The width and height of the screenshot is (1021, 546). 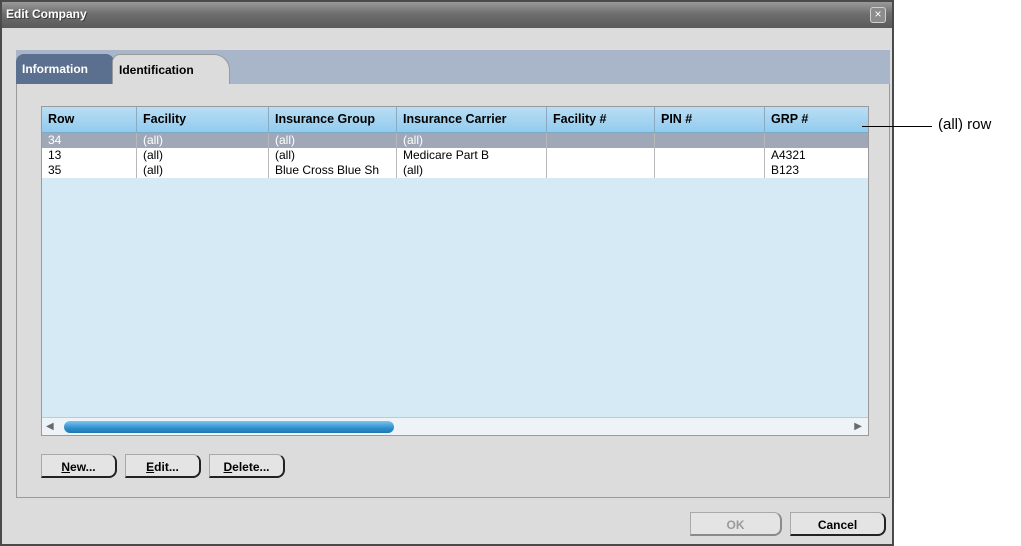 What do you see at coordinates (472, 155) in the screenshot?
I see `cell-insurance-carrier: Medicare Part B` at bounding box center [472, 155].